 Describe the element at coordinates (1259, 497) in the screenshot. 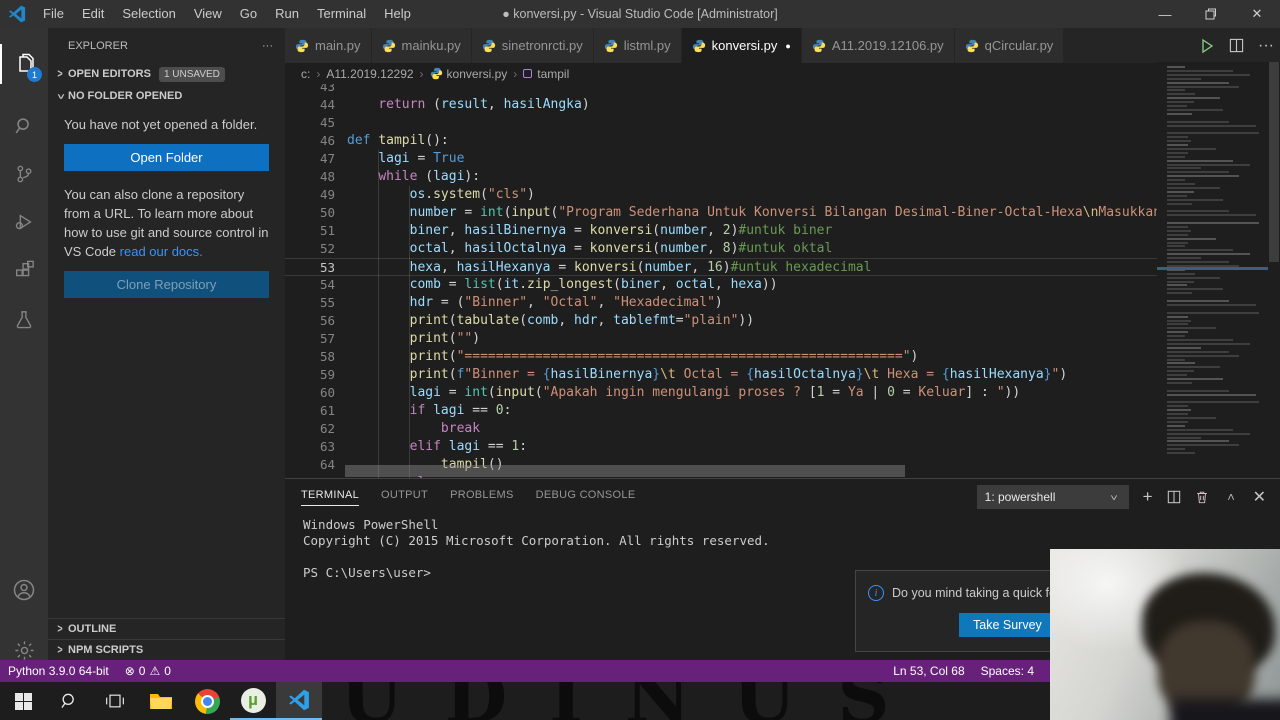

I see `close-panel-button: ✕` at that location.